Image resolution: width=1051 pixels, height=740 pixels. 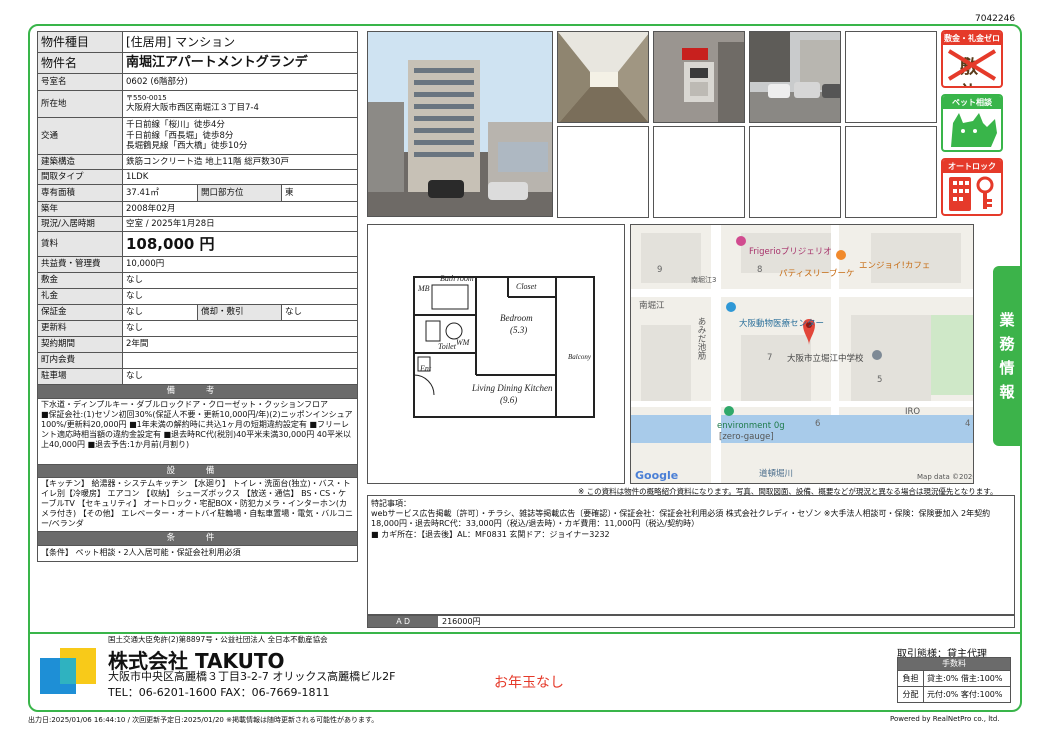 I want to click on google-logo: Google, so click(x=657, y=475).